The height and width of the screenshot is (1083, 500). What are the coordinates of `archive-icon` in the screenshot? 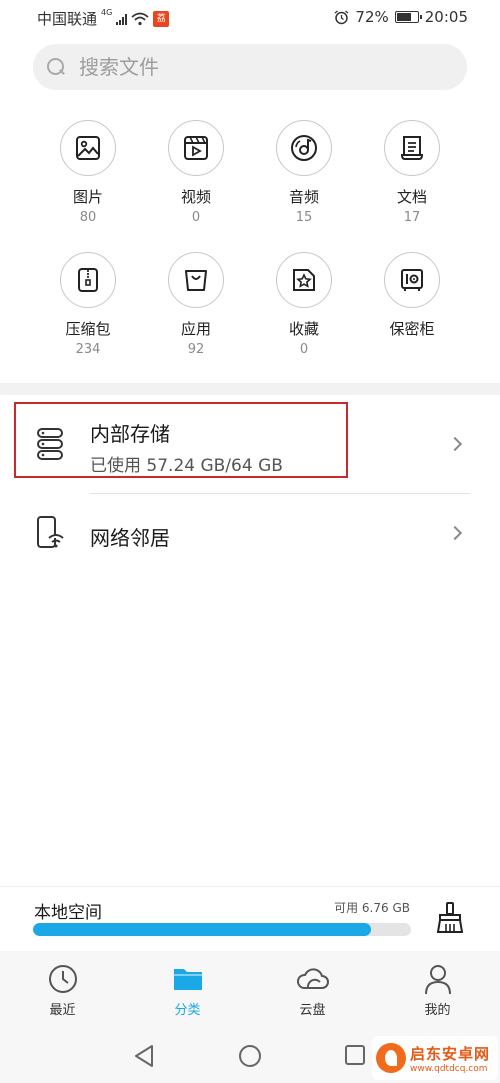 It's located at (88, 280).